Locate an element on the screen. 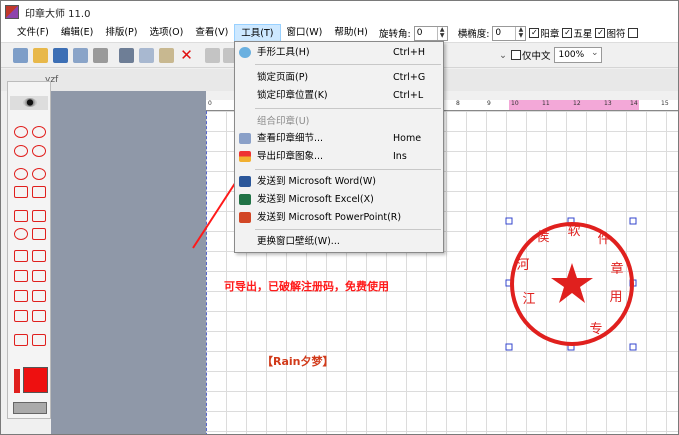 Image resolution: width=679 pixels, height=435 pixels. square-frame-icon is located at coordinates (21, 216).